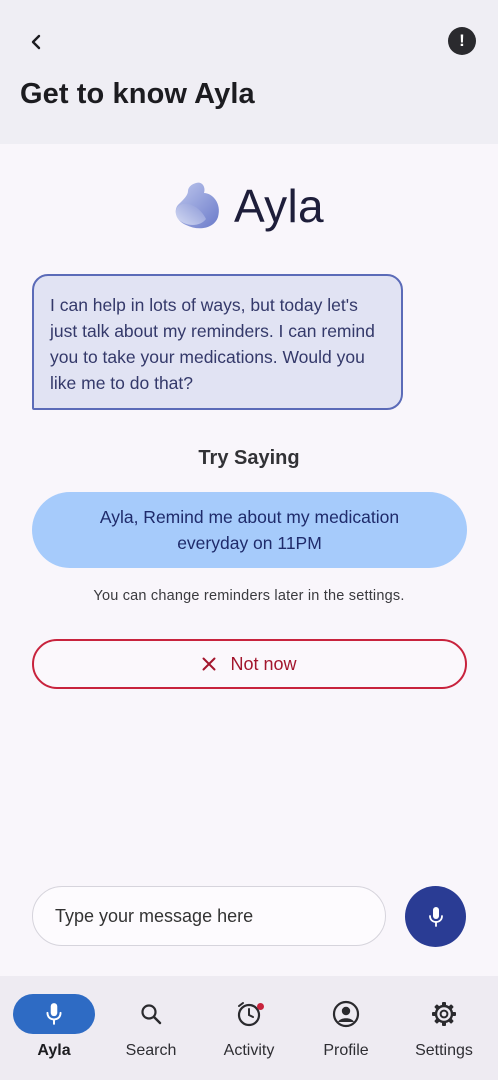  I want to click on close-icon, so click(209, 664).